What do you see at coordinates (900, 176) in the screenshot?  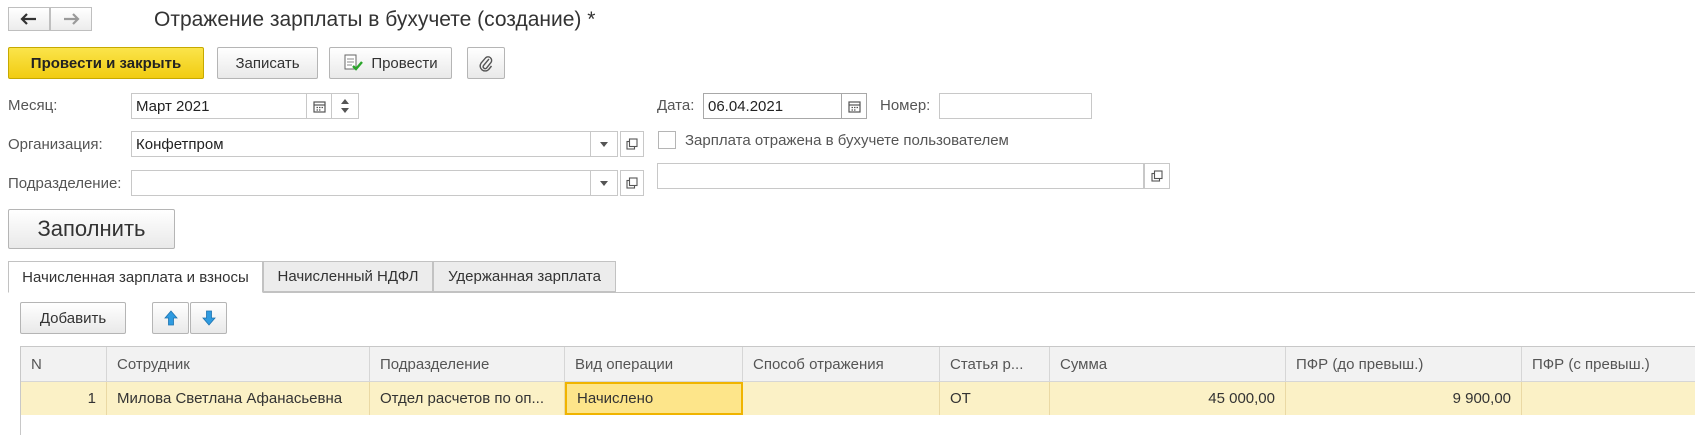 I see `comment-field` at bounding box center [900, 176].